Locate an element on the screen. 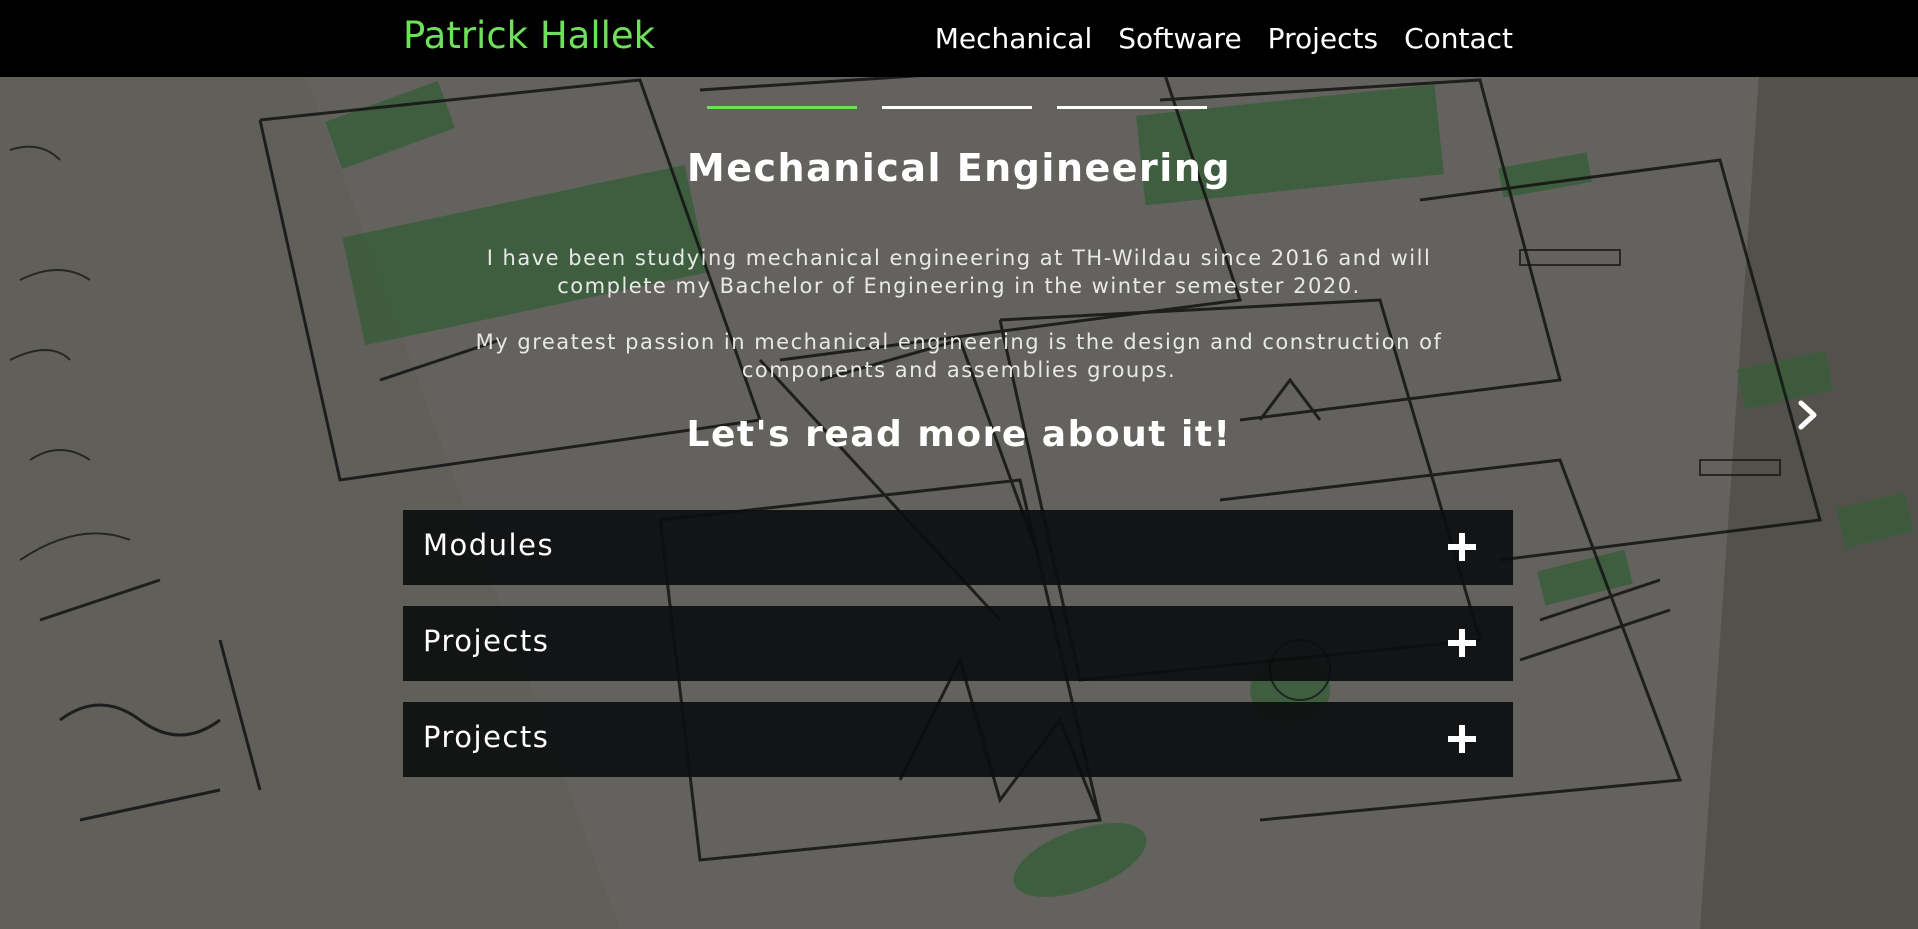 The width and height of the screenshot is (1918, 929). nav-link-software: Software is located at coordinates (1179, 38).